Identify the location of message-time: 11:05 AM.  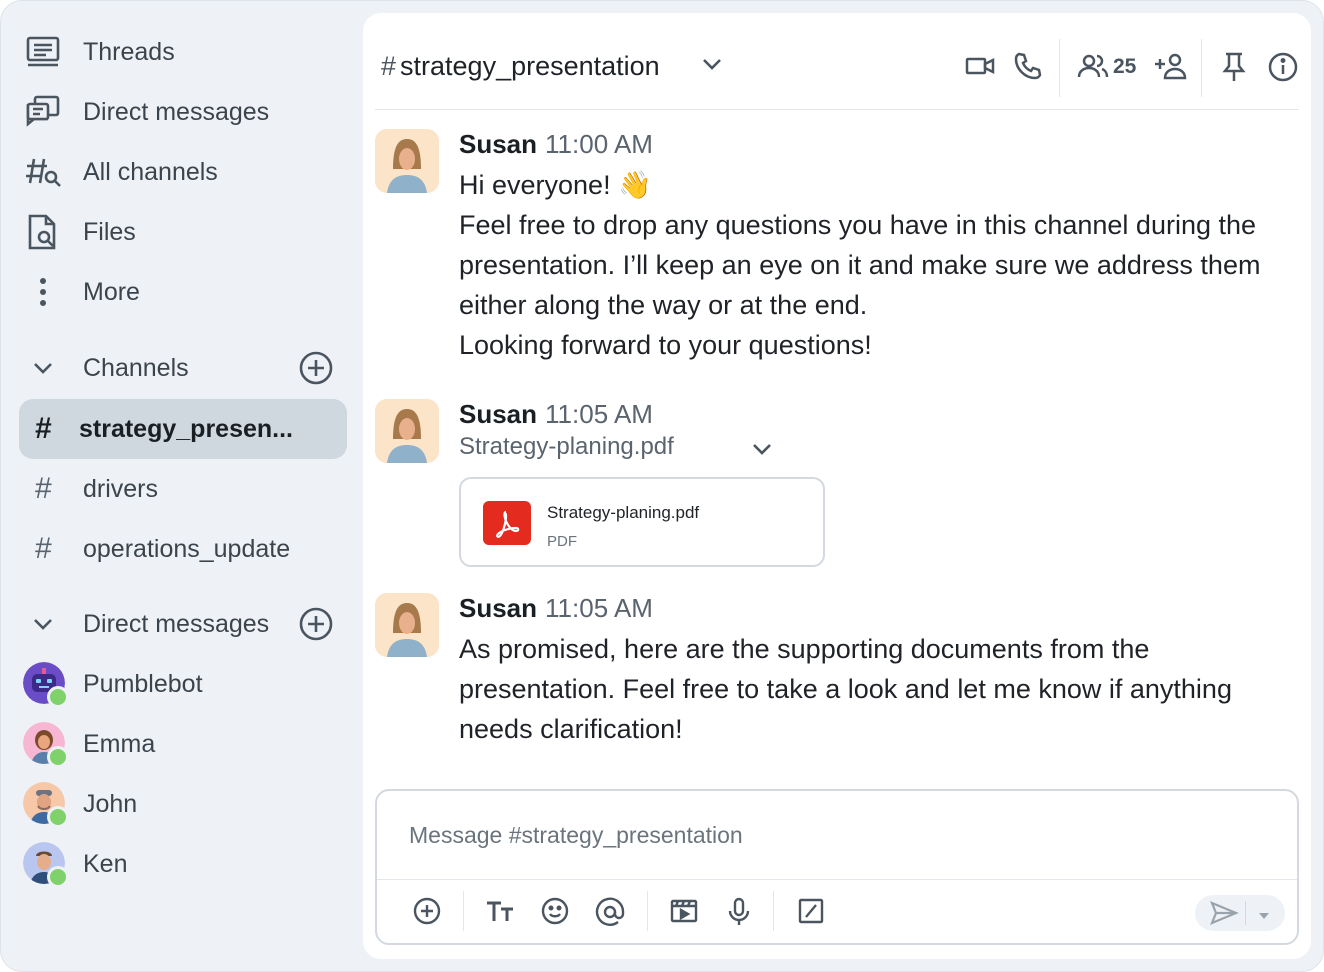
(599, 414).